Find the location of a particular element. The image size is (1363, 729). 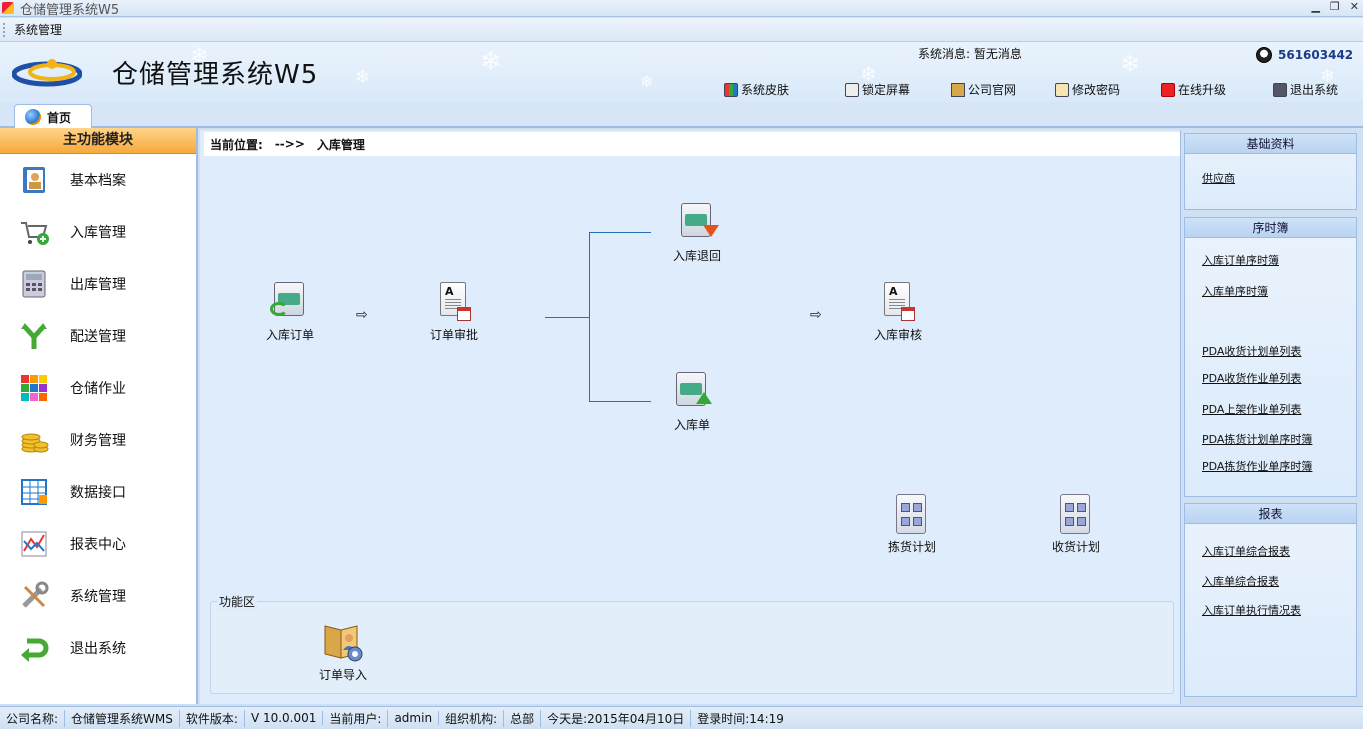

login-time: 登录时间:14:19 is located at coordinates (740, 718).